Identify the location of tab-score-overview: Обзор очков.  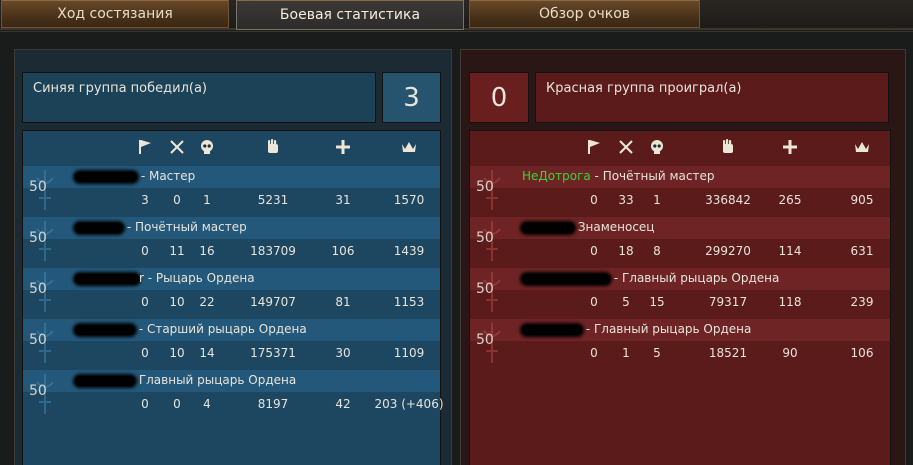
(584, 14).